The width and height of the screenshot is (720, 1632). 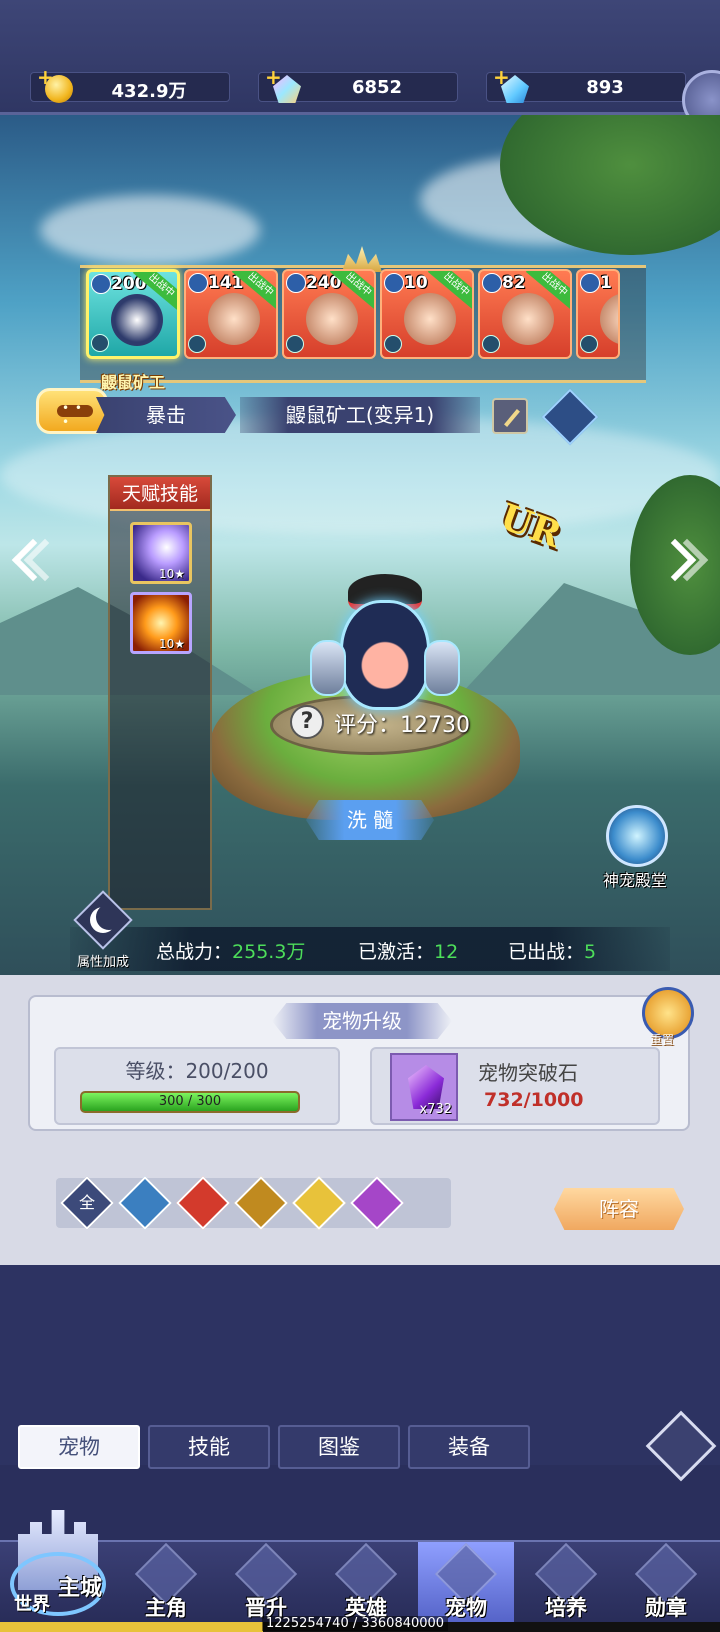 I want to click on exp-progress-text: 300 / 300, so click(x=190, y=1101).